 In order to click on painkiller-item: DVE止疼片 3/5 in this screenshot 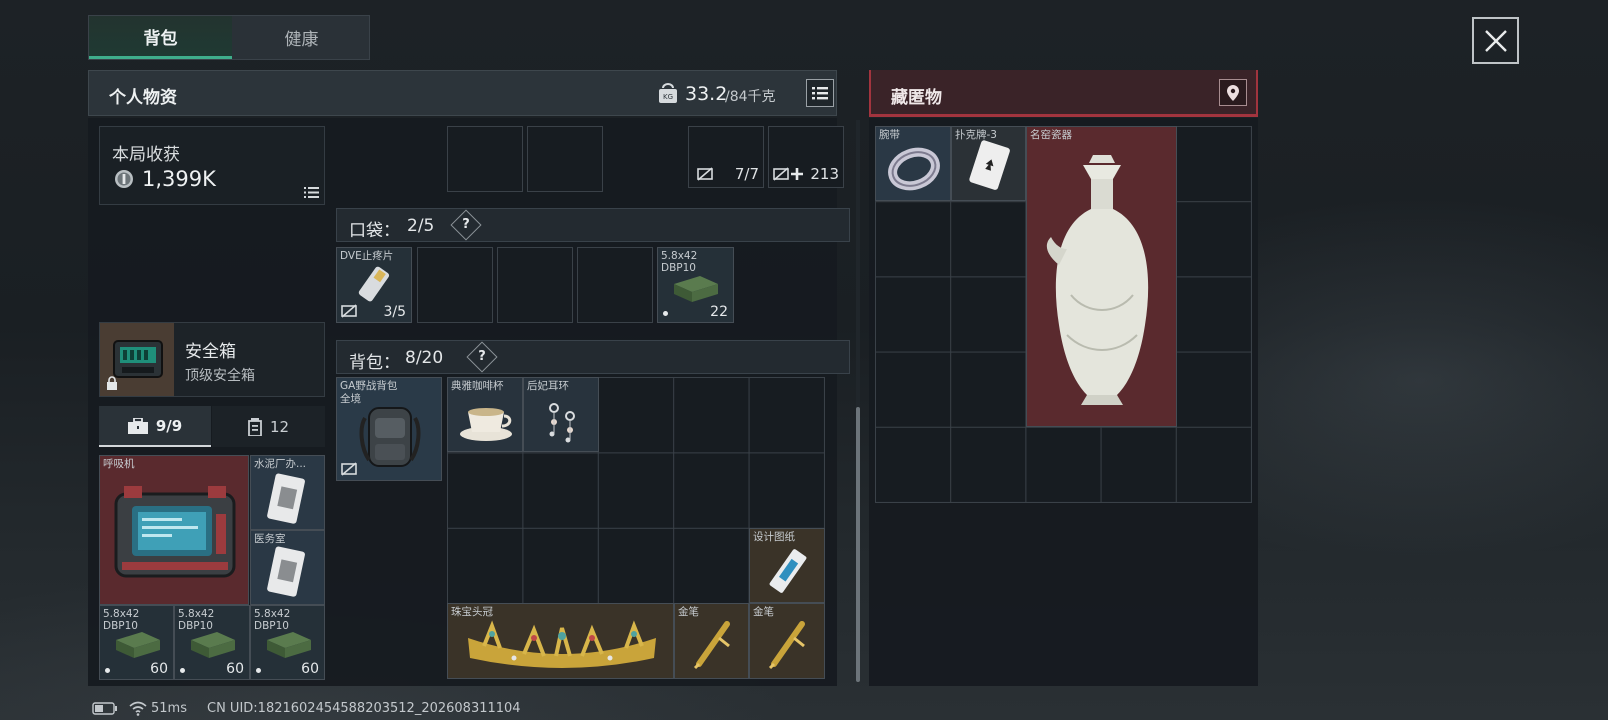, I will do `click(374, 285)`.